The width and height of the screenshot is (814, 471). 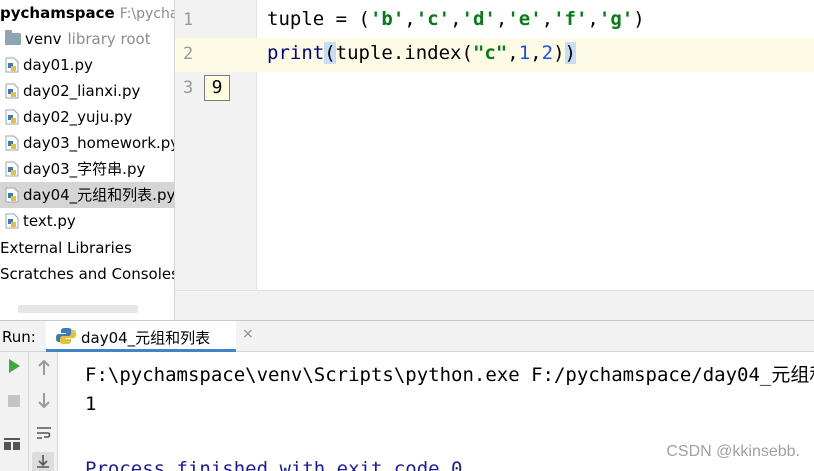 I want to click on tree-item-label: text.py, so click(x=49, y=221).